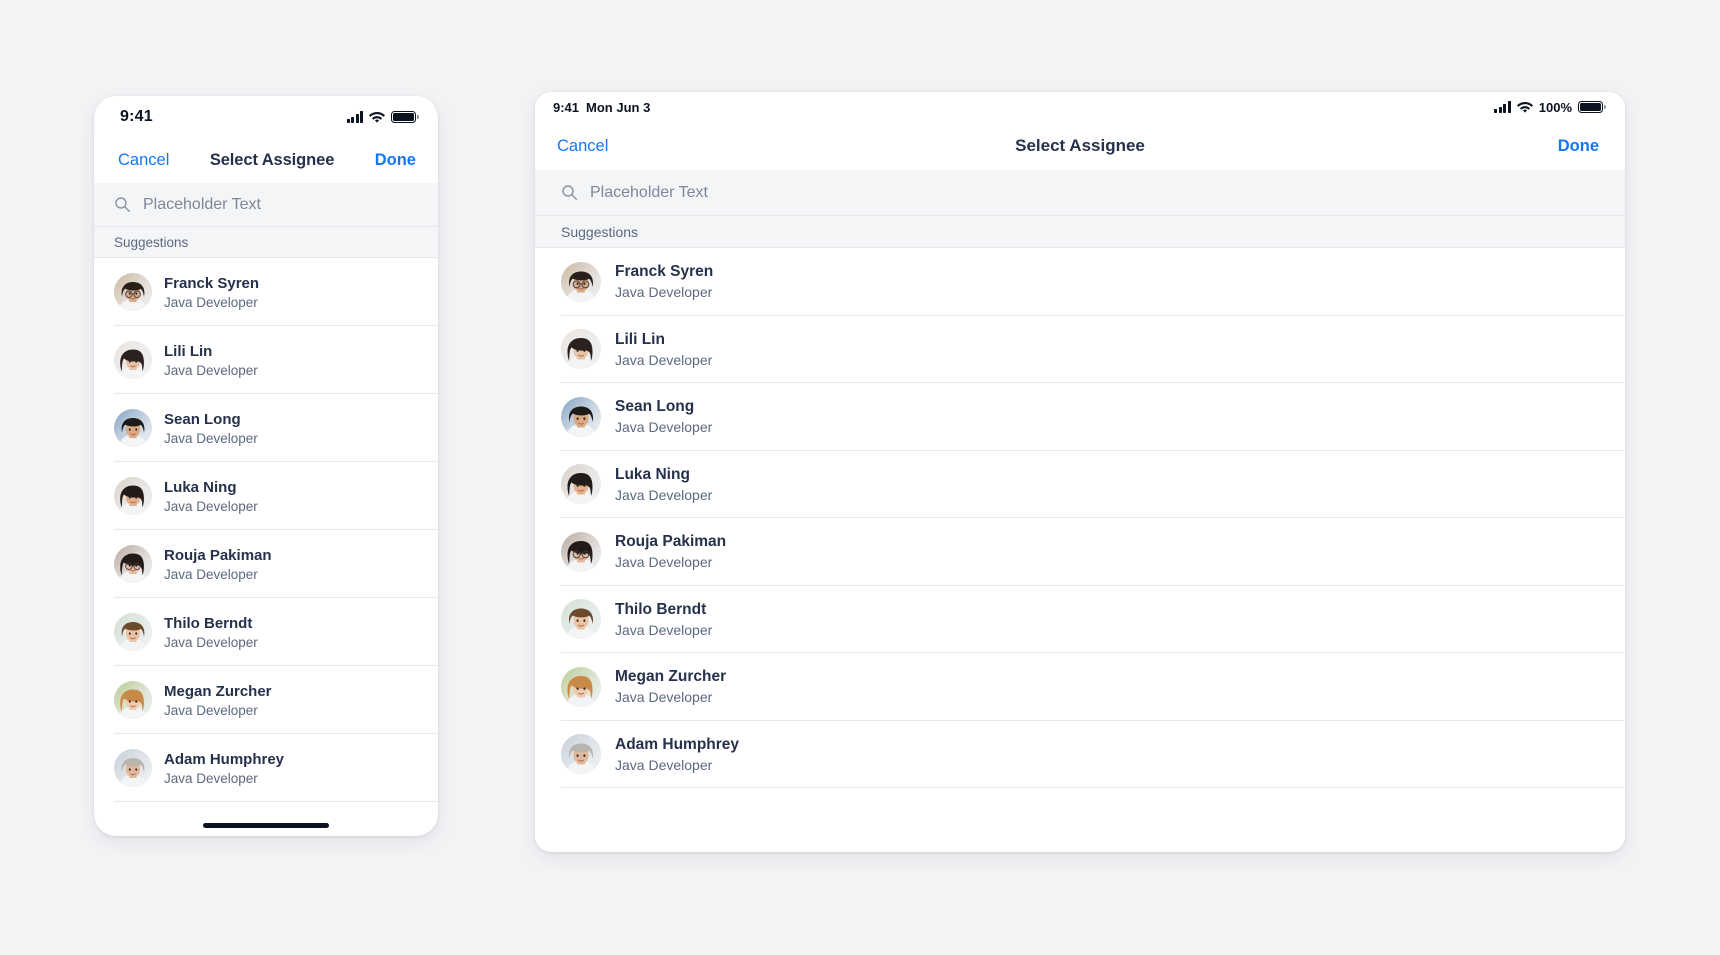 Image resolution: width=1720 pixels, height=955 pixels. What do you see at coordinates (1592, 107) in the screenshot?
I see `battery-icon` at bounding box center [1592, 107].